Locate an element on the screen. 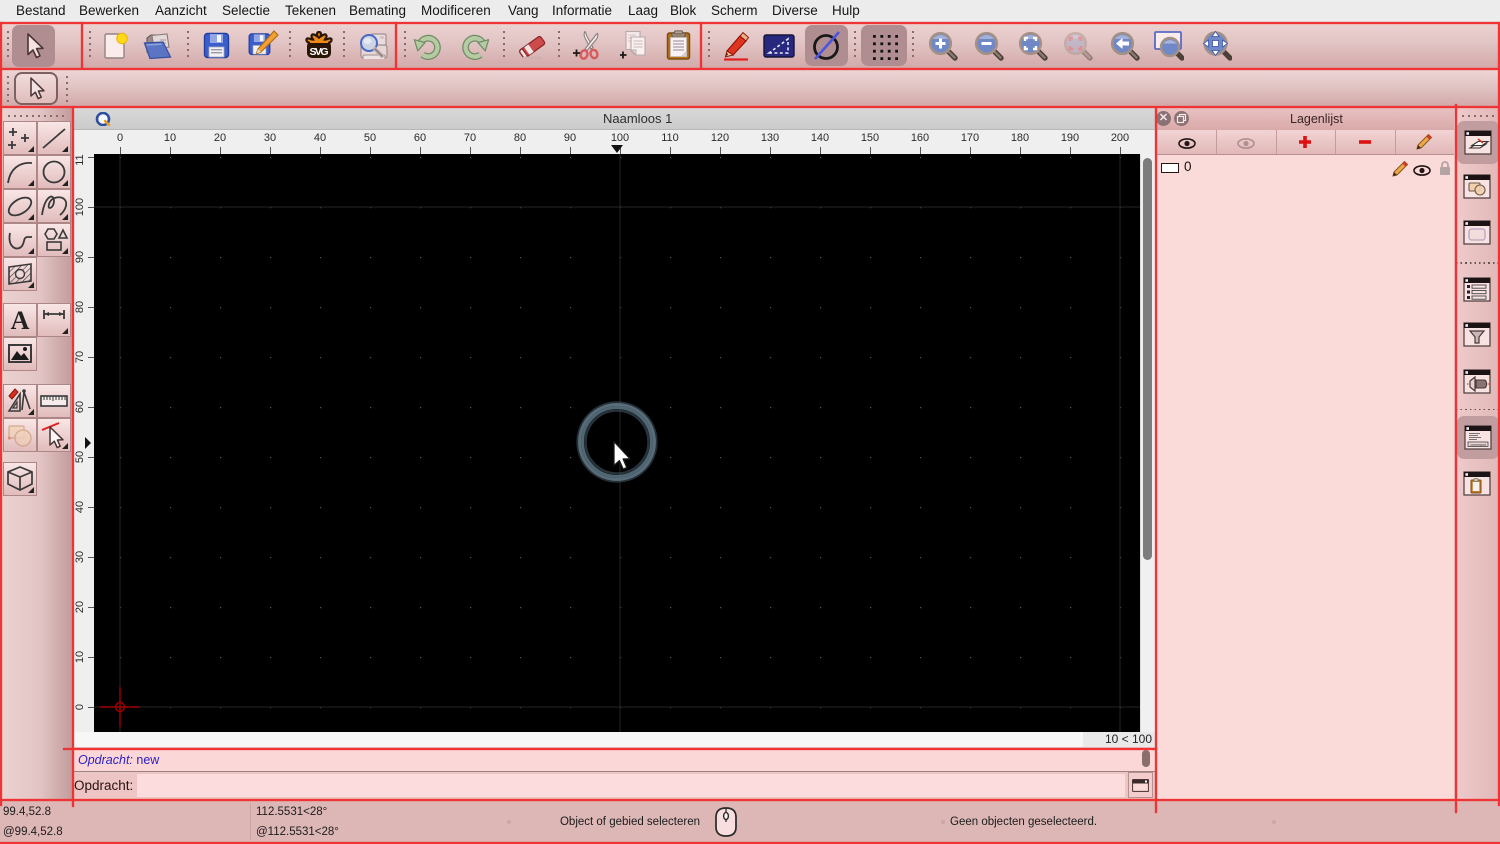  svg-text: SVG is located at coordinates (319, 52).